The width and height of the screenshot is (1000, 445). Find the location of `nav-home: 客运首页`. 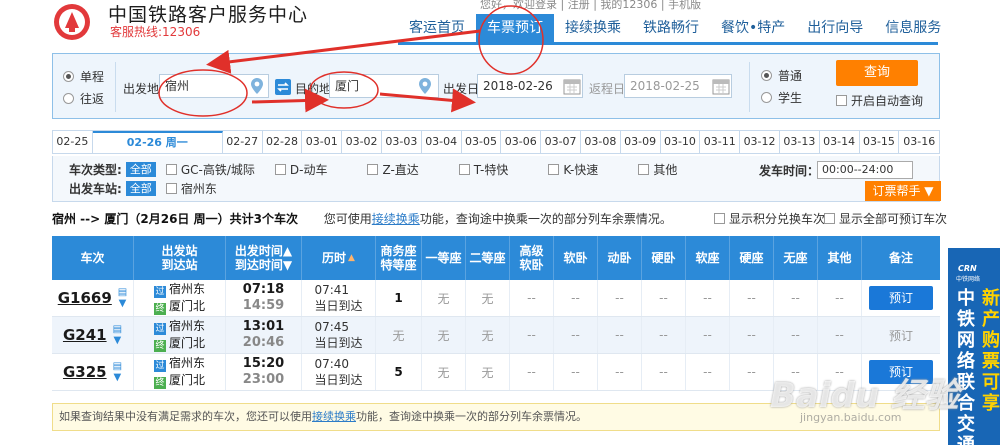

nav-home: 客运首页 is located at coordinates (437, 28).